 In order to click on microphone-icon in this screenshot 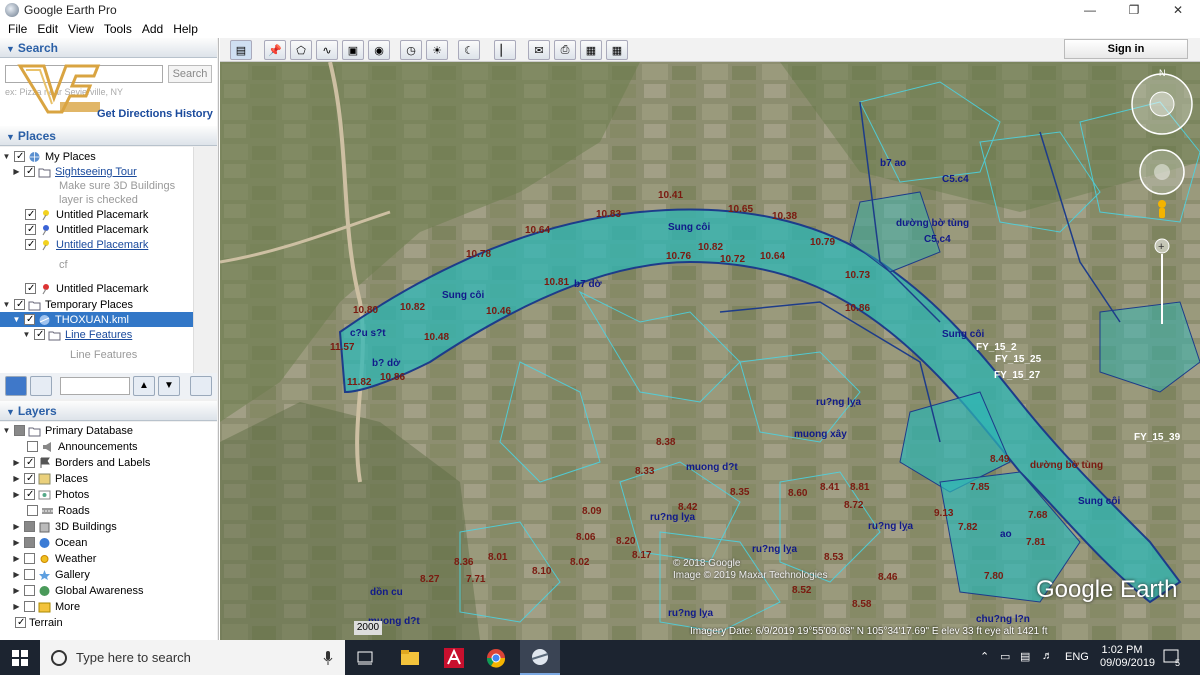, I will do `click(328, 658)`.